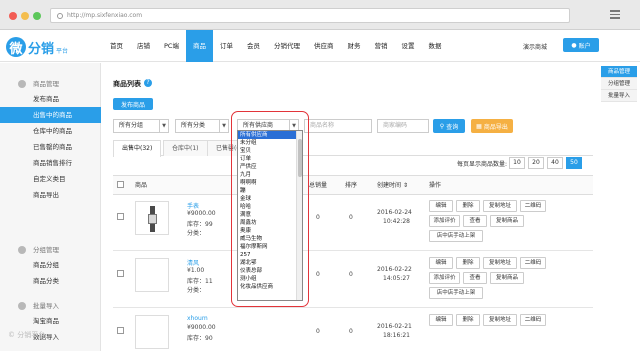  What do you see at coordinates (193, 262) in the screenshot?
I see `product-name: 清风` at bounding box center [193, 262].